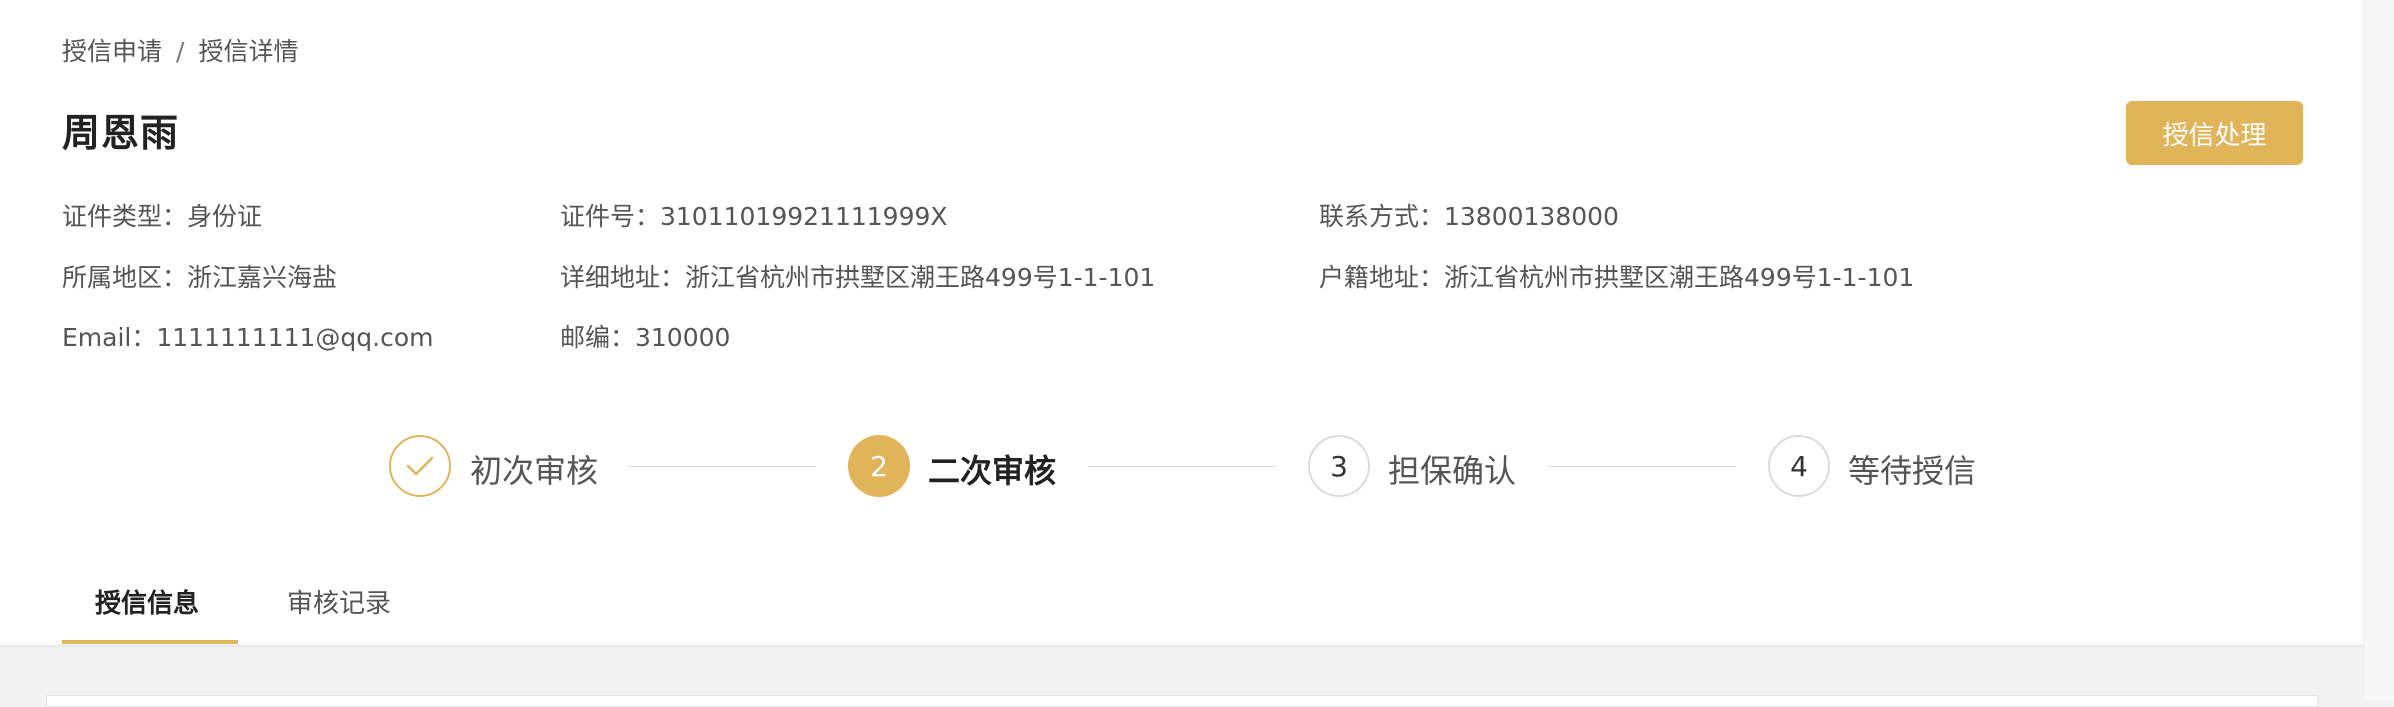  I want to click on step-2-circle: 2, so click(879, 466).